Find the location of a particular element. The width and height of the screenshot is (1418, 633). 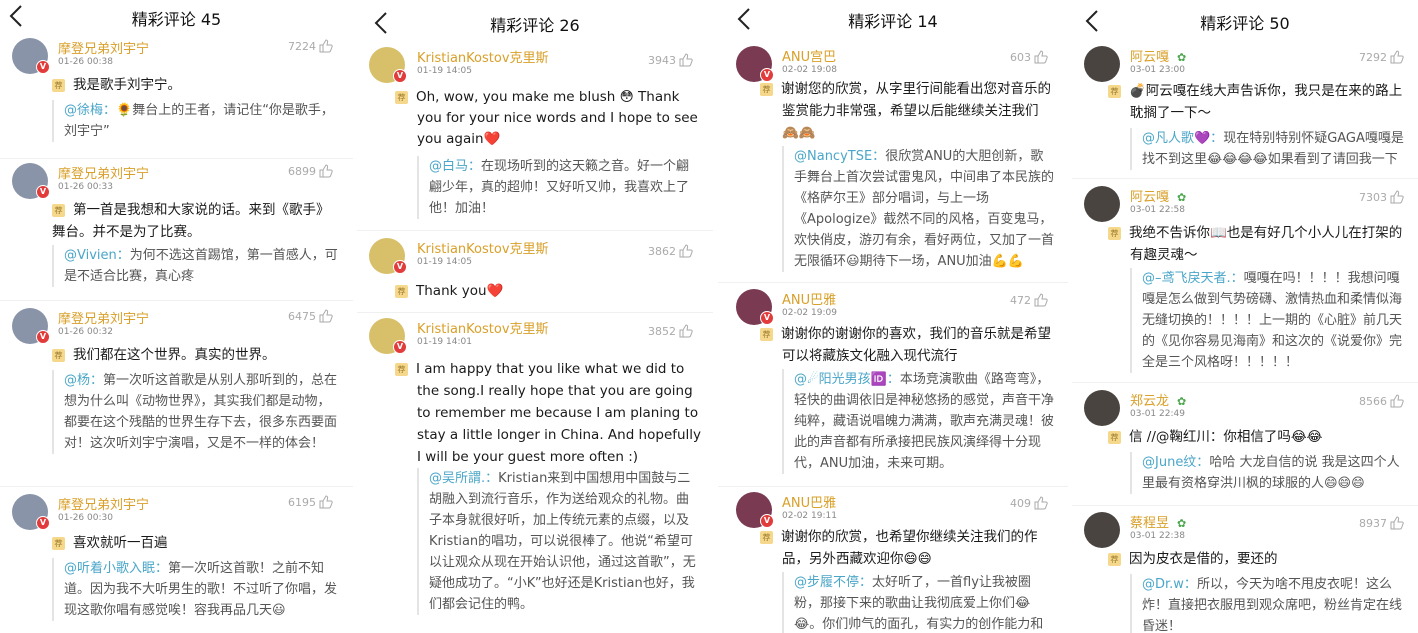

like-count: 7303 is located at coordinates (1373, 197).